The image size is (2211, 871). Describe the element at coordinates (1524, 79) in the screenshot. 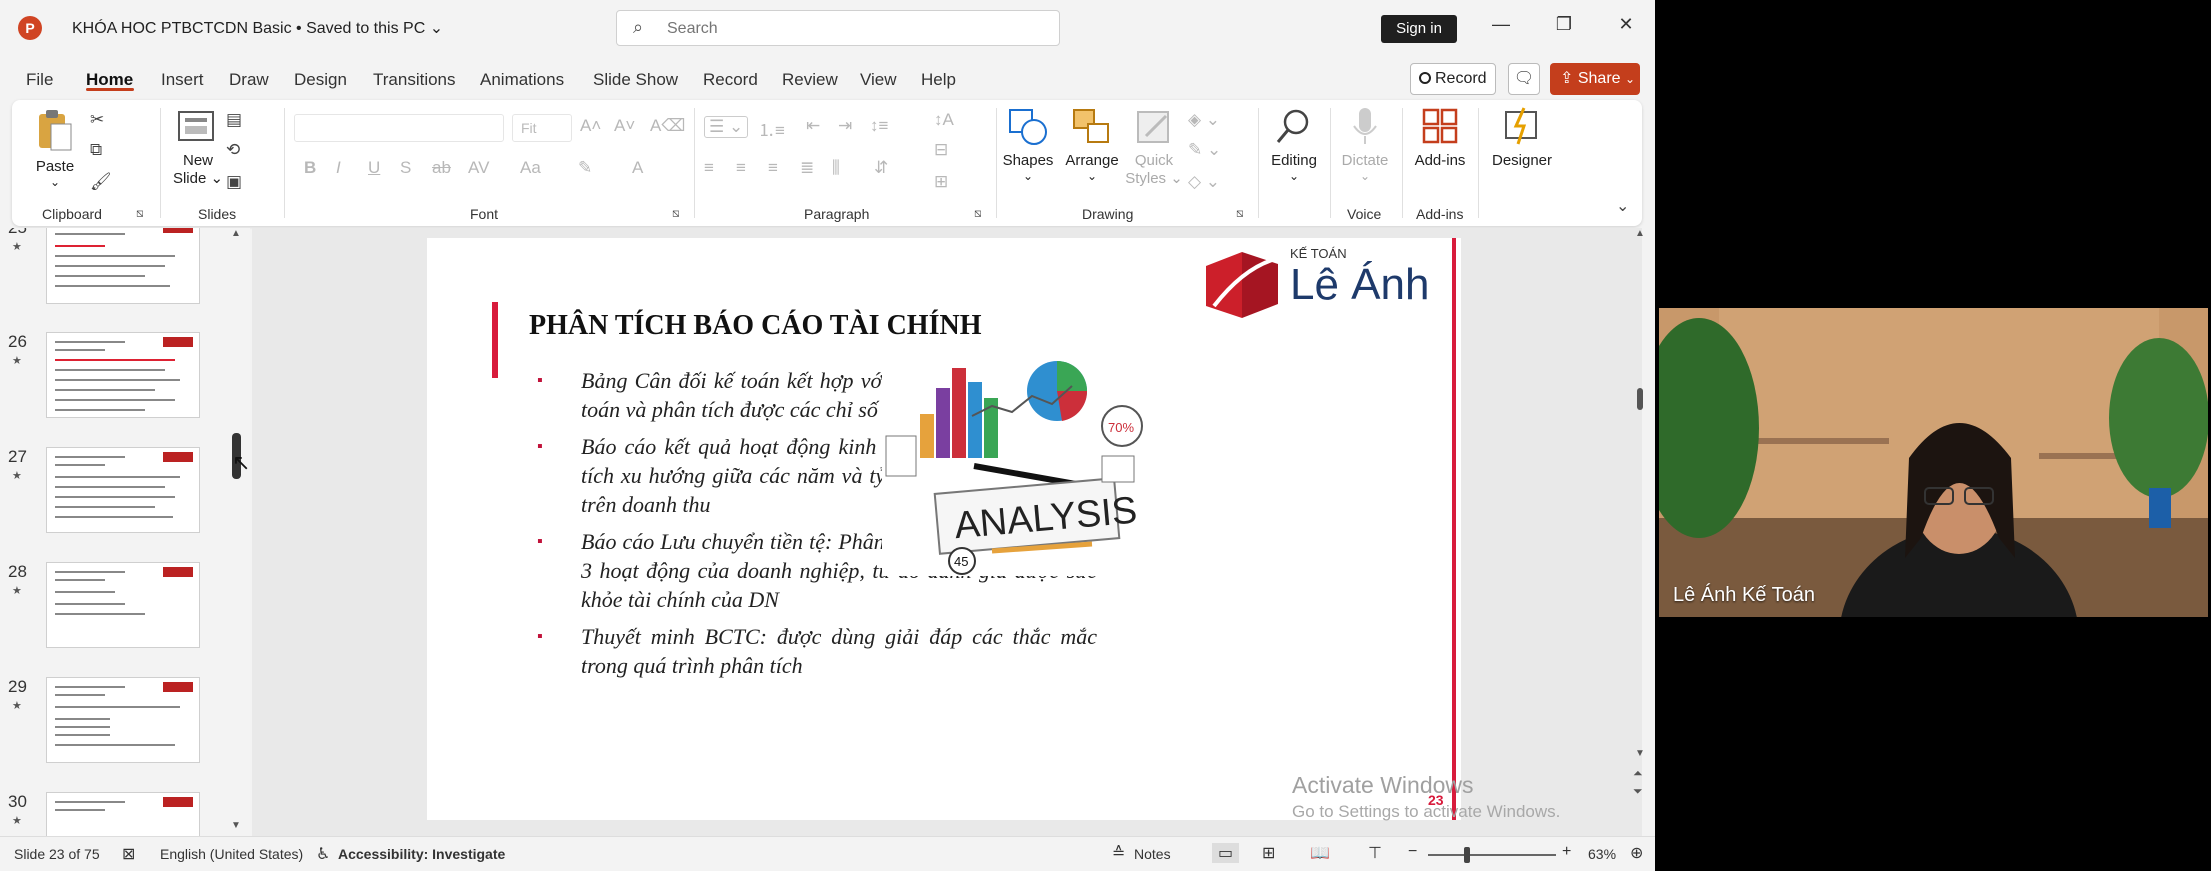

I see `comments-button: 🗨` at that location.